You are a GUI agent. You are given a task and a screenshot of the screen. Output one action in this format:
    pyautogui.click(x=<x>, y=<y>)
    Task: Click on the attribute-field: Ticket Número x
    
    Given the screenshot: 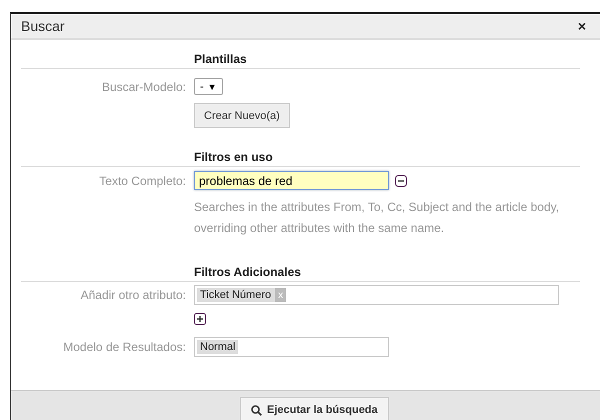 What is the action you would take?
    pyautogui.click(x=376, y=295)
    